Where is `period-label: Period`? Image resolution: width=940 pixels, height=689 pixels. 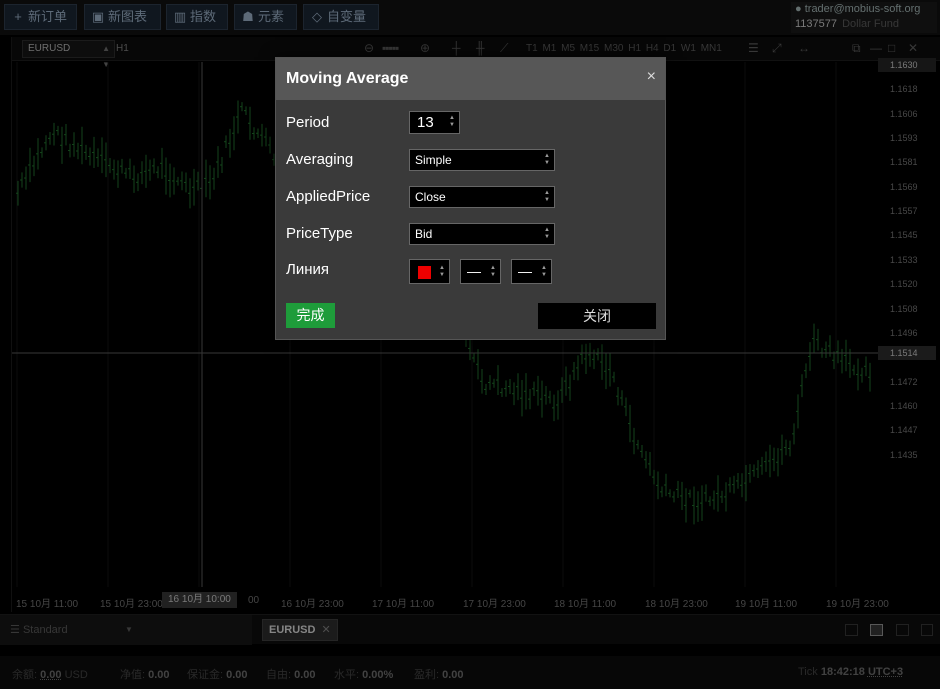 period-label: Period is located at coordinates (307, 122).